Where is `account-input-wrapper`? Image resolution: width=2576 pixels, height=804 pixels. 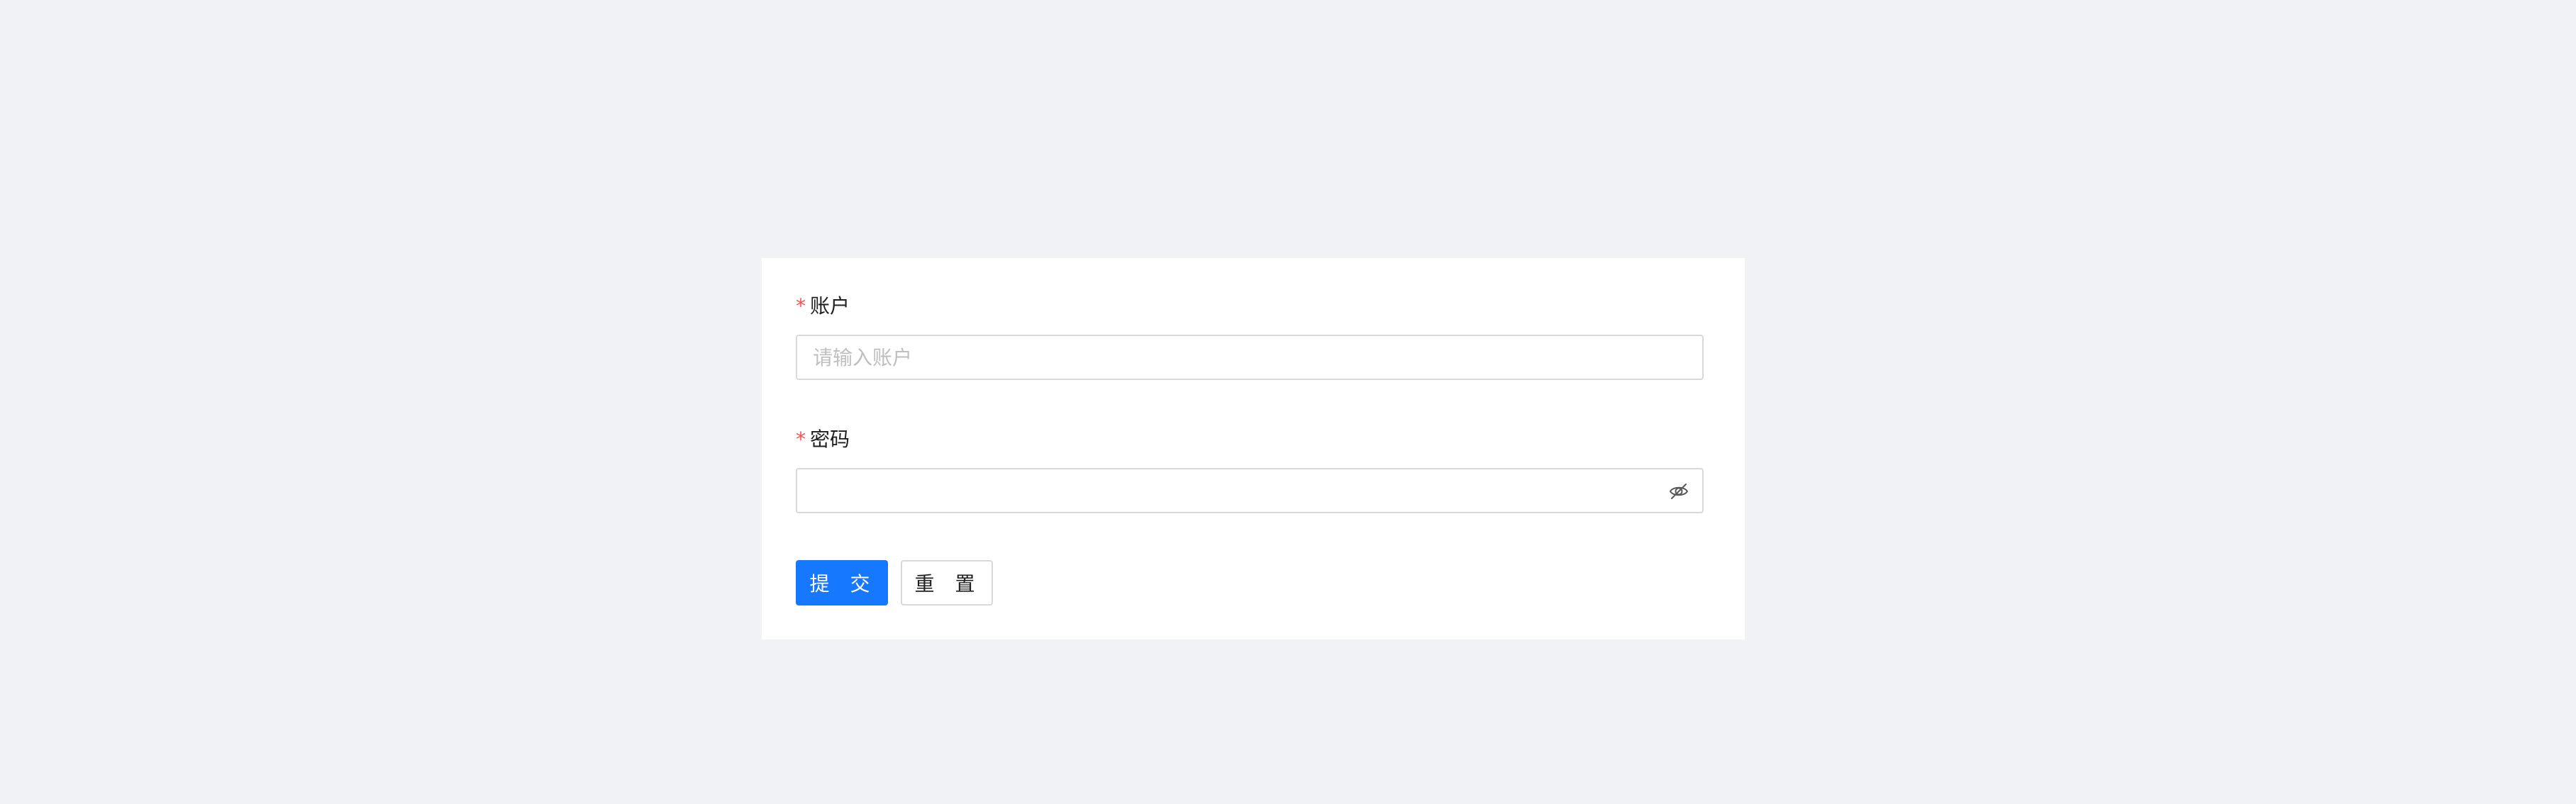 account-input-wrapper is located at coordinates (1250, 357).